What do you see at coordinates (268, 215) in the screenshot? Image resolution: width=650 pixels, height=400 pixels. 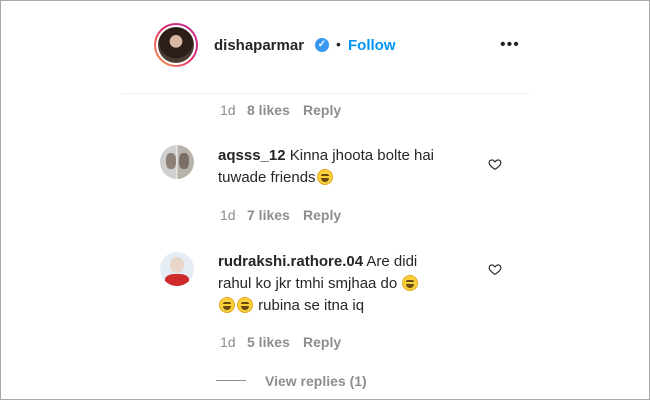 I see `comment-likes: 7 likes` at bounding box center [268, 215].